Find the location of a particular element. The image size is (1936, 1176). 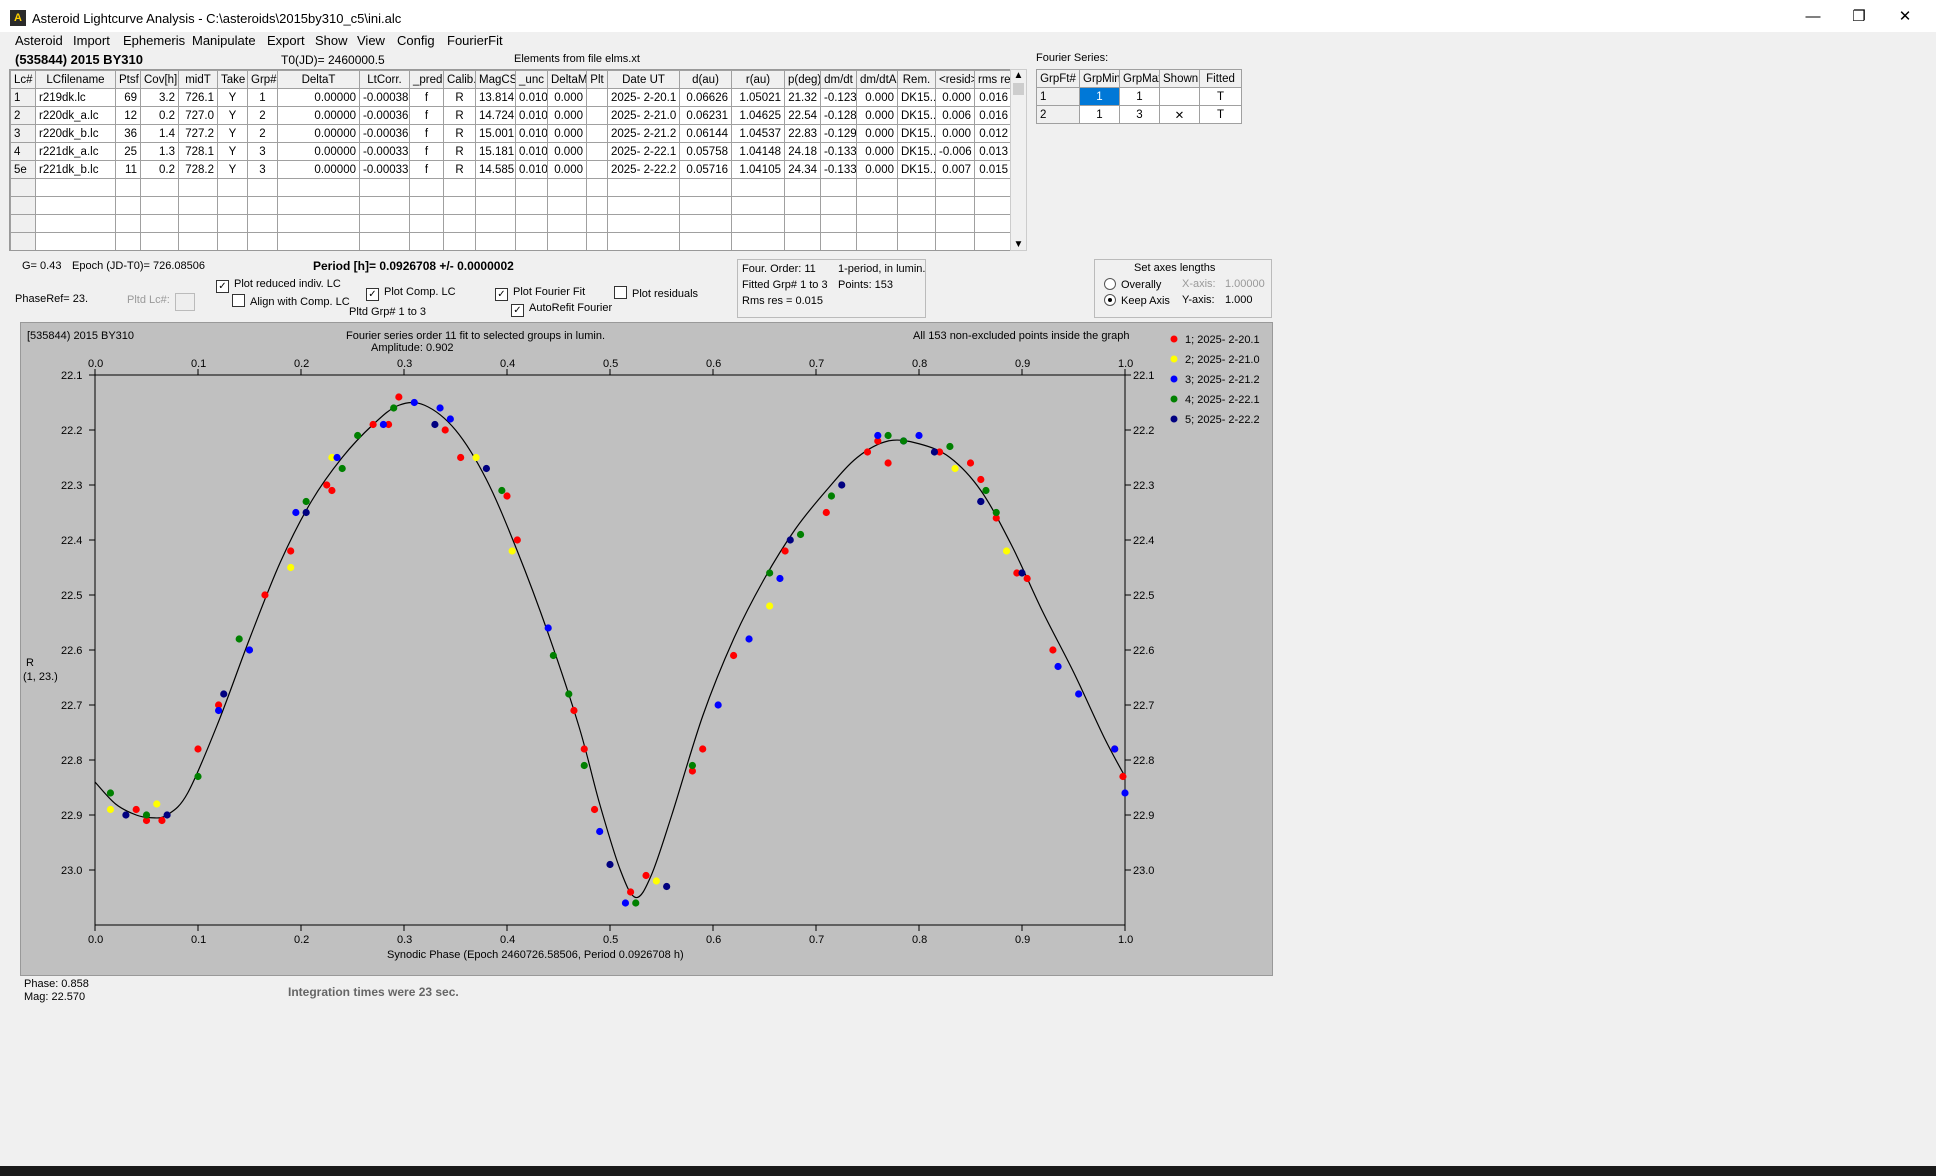

lc-cell: 21.32 is located at coordinates (802, 97).